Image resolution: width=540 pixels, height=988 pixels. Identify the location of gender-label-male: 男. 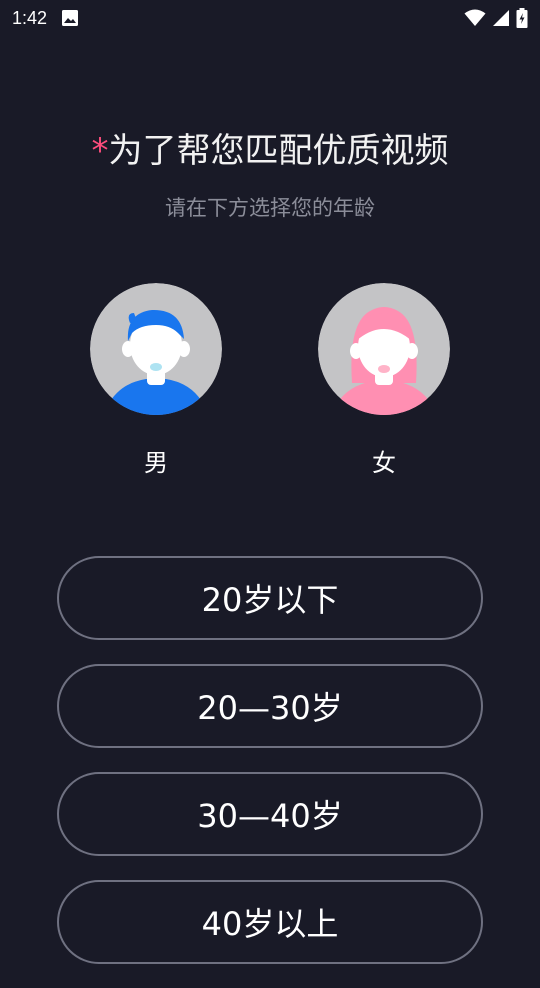
(156, 463).